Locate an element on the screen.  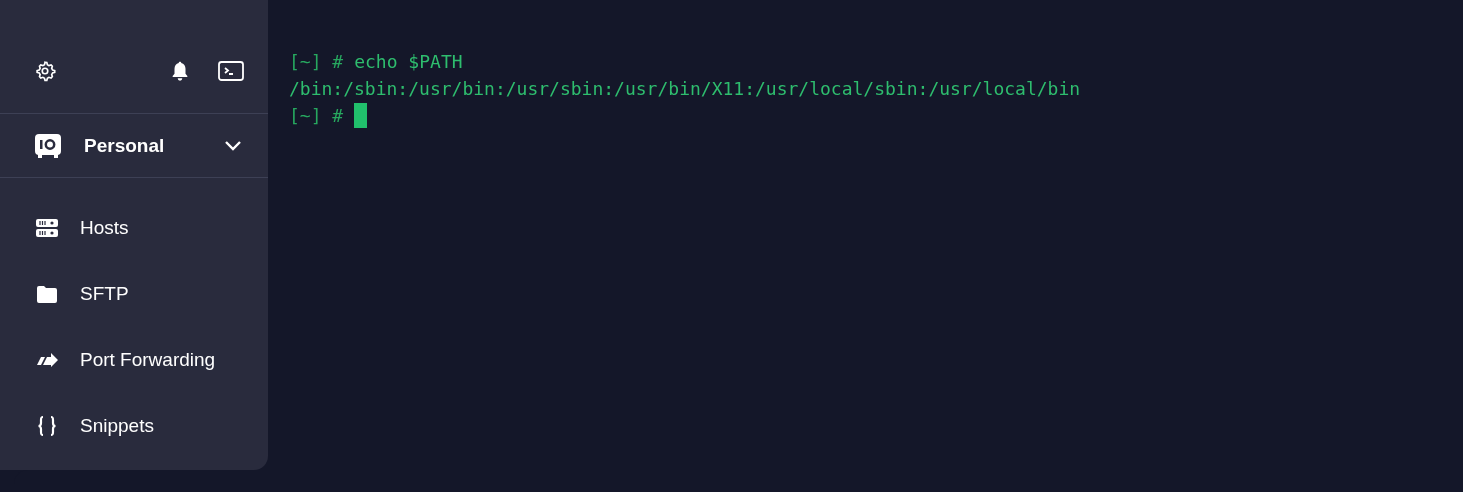
folder-icon is located at coordinates (47, 294).